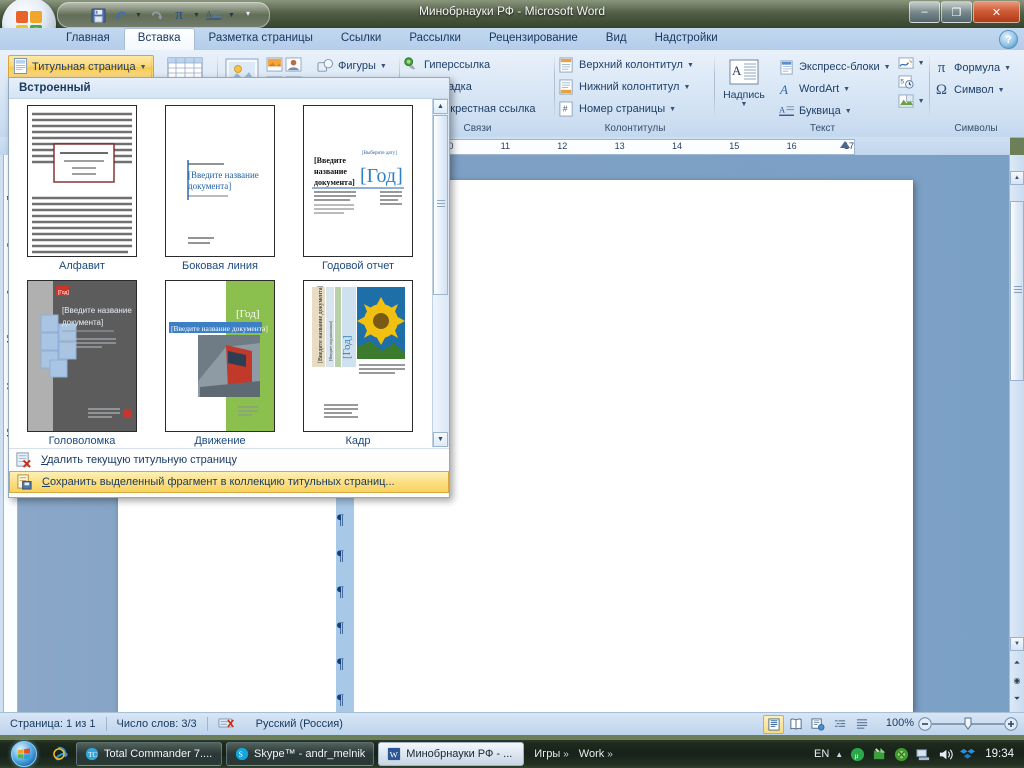  I want to click on tab-nadstroyki: Надстройки, so click(686, 40).